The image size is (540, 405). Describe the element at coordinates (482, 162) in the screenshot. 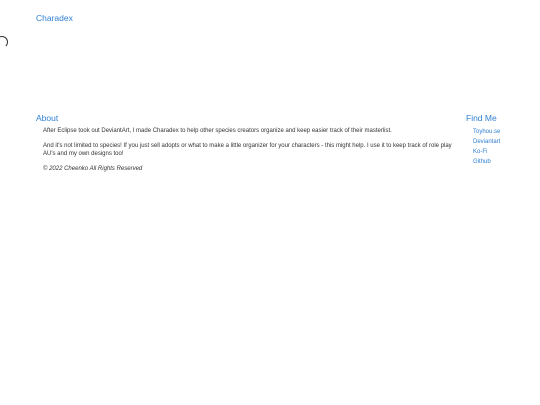

I see `github-link: Github` at that location.